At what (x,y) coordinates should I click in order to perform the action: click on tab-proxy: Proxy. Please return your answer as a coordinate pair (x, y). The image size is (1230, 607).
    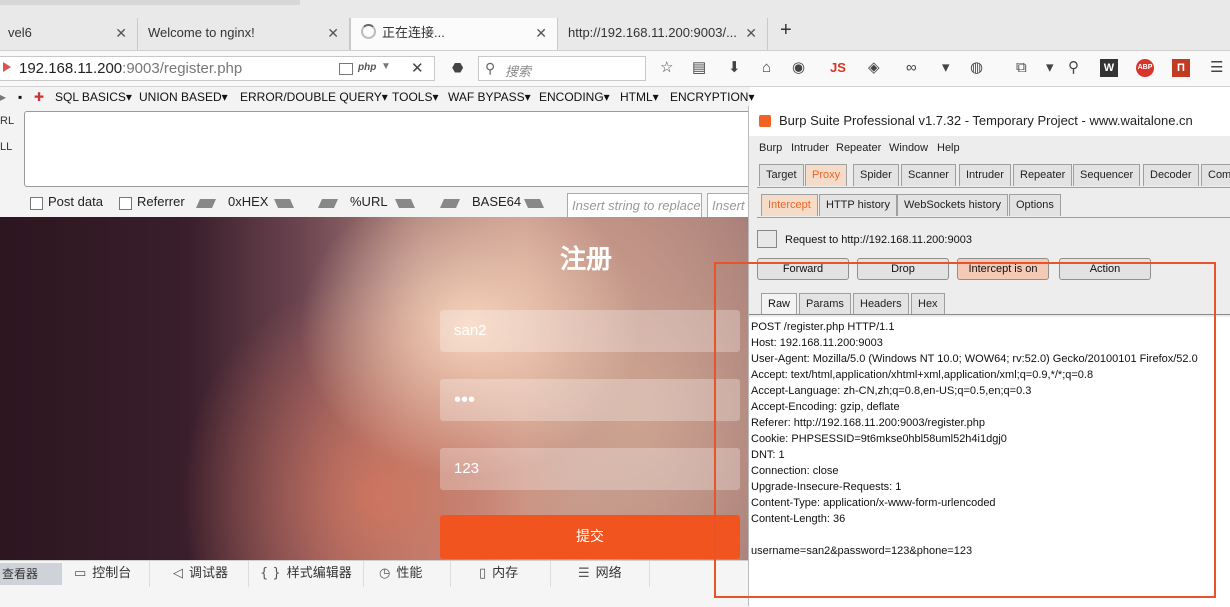
    Looking at the image, I should click on (826, 175).